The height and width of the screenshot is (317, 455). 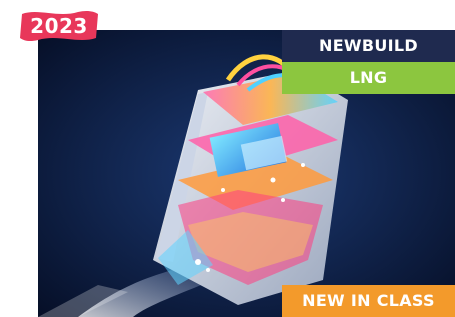 I want to click on year-label: 2023, so click(x=59, y=26).